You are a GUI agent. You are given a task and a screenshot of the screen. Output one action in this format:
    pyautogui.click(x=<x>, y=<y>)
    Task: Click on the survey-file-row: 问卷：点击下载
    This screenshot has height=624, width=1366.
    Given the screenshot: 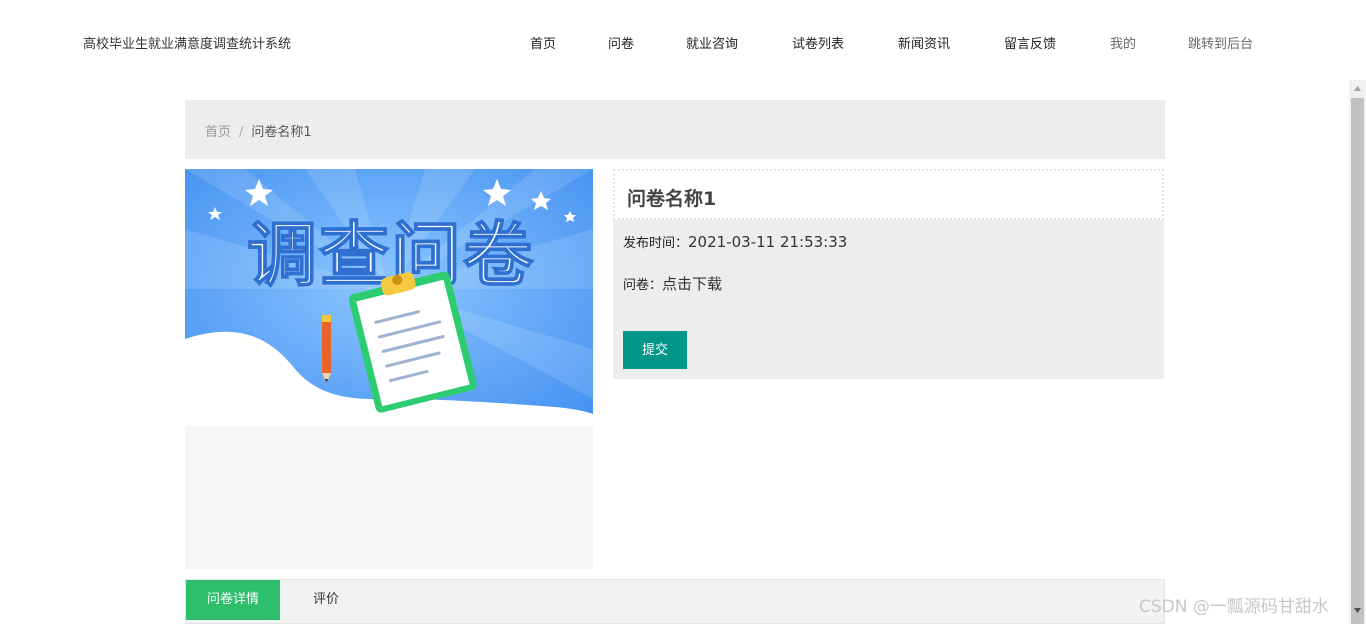 What is the action you would take?
    pyautogui.click(x=672, y=283)
    